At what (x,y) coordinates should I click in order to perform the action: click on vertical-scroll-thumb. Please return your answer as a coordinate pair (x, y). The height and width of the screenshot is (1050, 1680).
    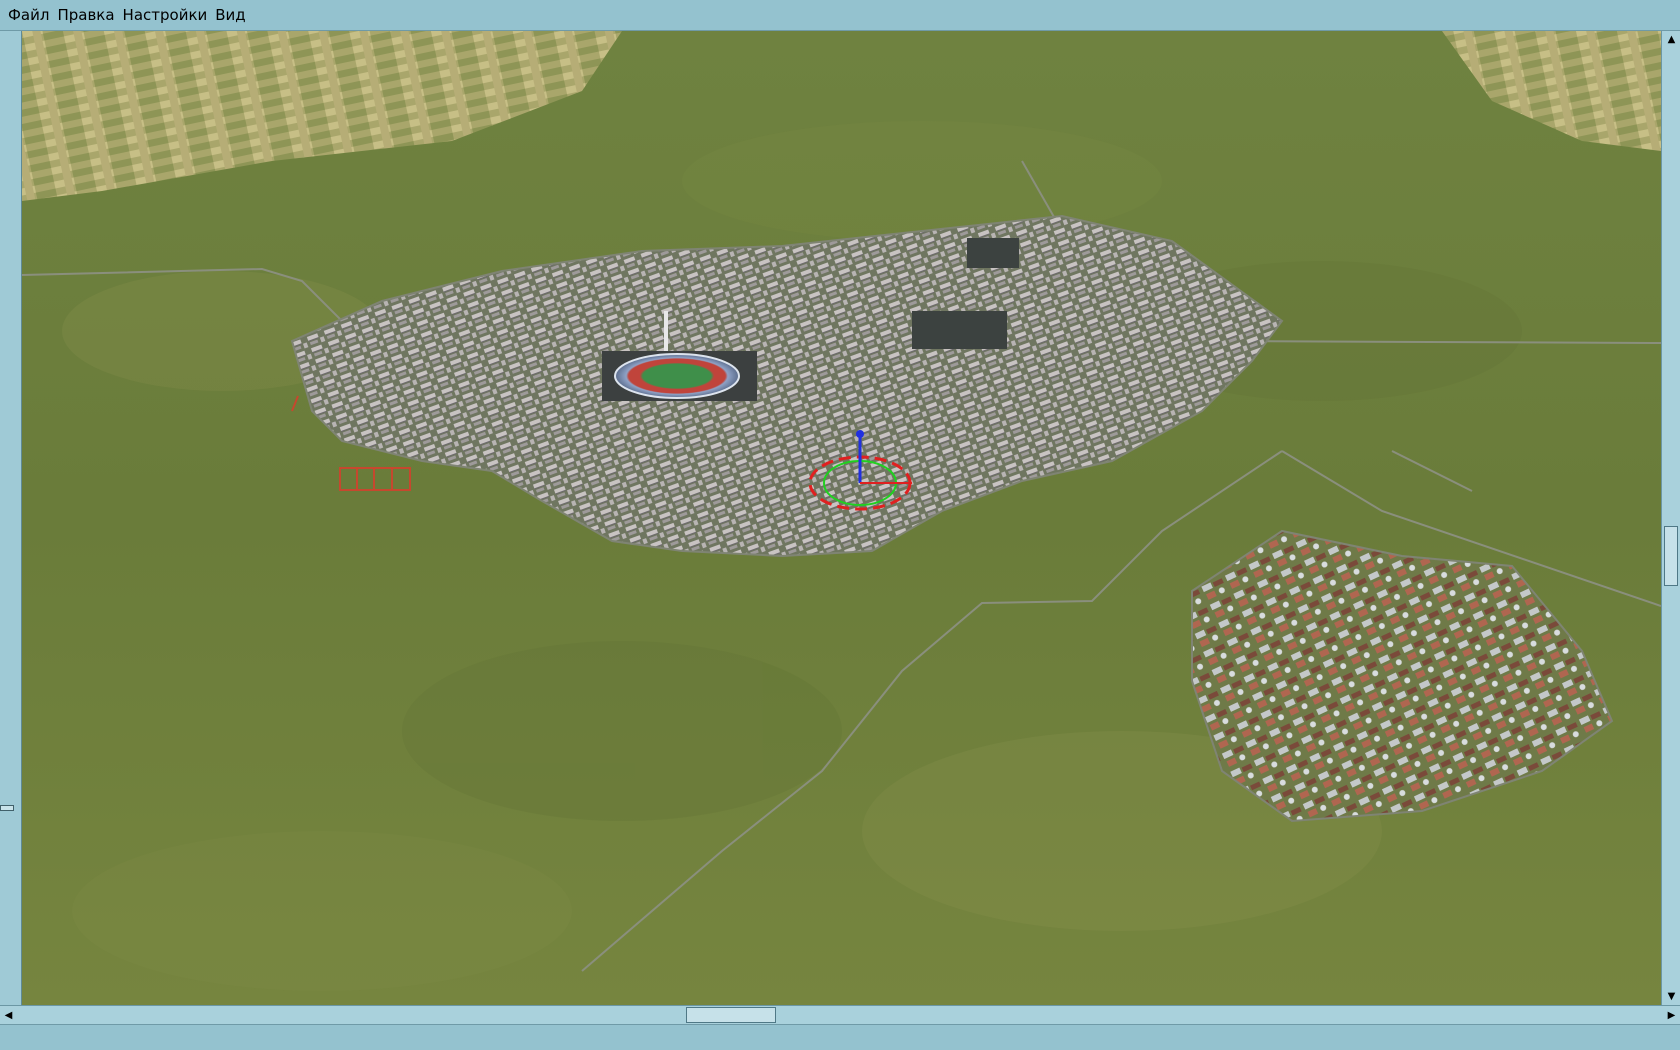
    Looking at the image, I should click on (1671, 556).